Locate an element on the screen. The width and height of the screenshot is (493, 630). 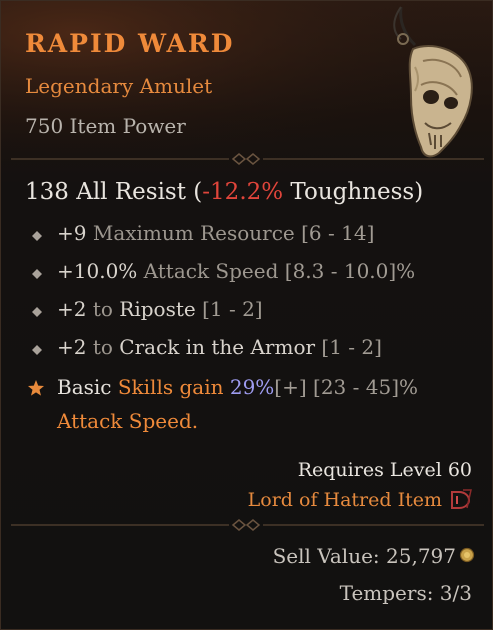
expansion-label: Lord of Hatred Item is located at coordinates (344, 500).